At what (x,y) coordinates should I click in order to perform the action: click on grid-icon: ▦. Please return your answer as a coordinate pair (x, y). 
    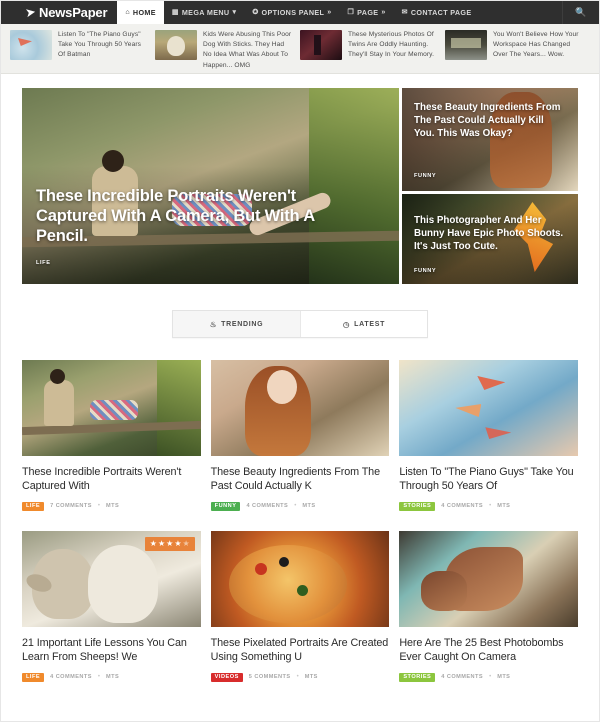
    Looking at the image, I should click on (175, 12).